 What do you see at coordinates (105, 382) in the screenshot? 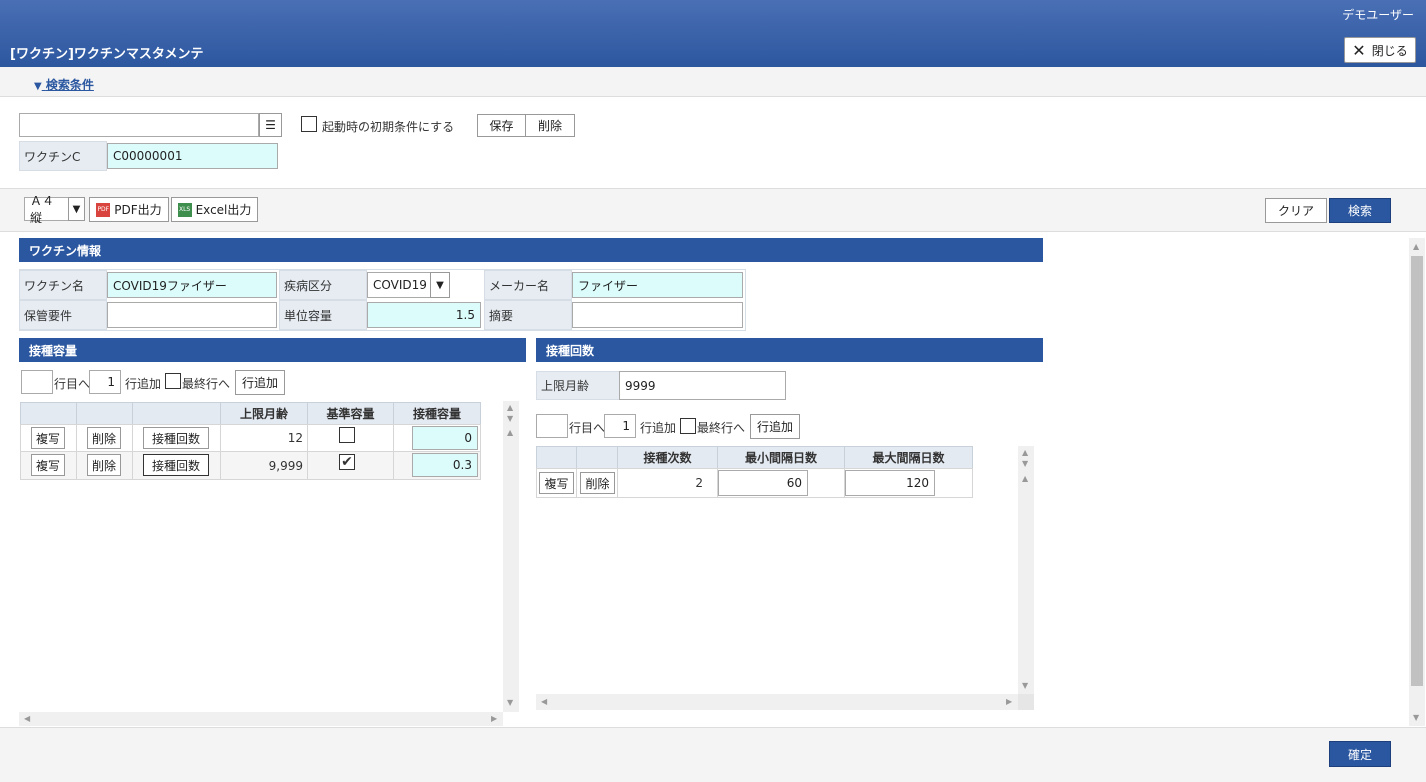
I see `dose-row-count-input: 1` at bounding box center [105, 382].